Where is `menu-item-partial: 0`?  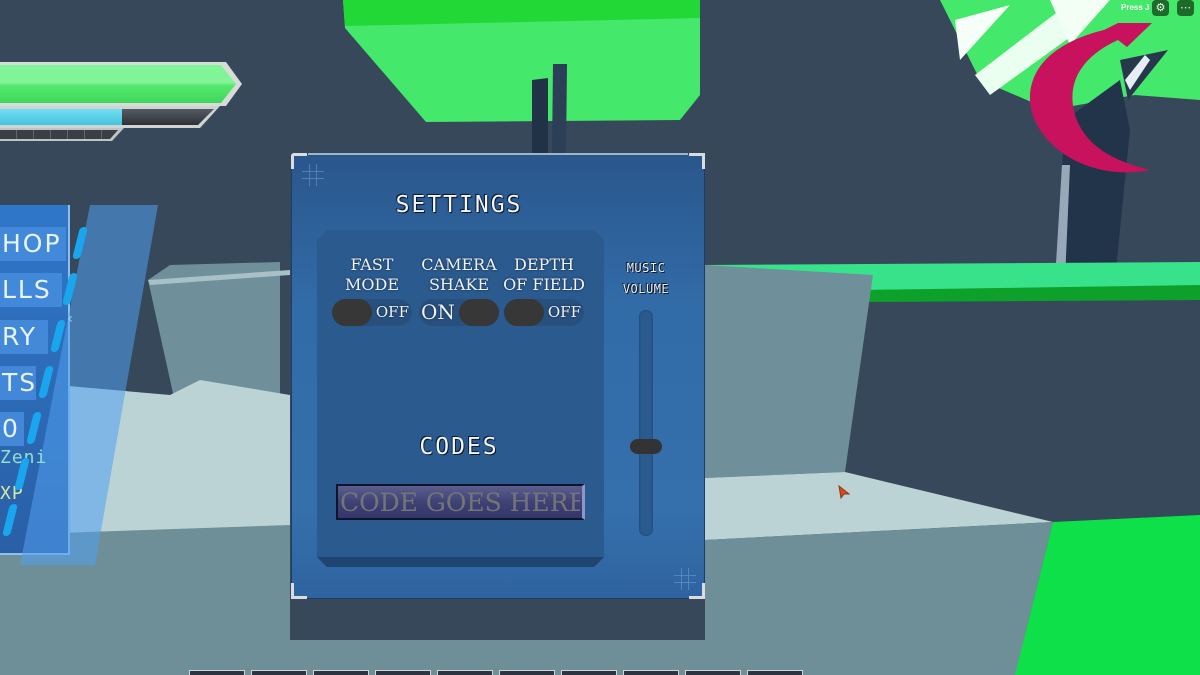 menu-item-partial: 0 is located at coordinates (12, 429).